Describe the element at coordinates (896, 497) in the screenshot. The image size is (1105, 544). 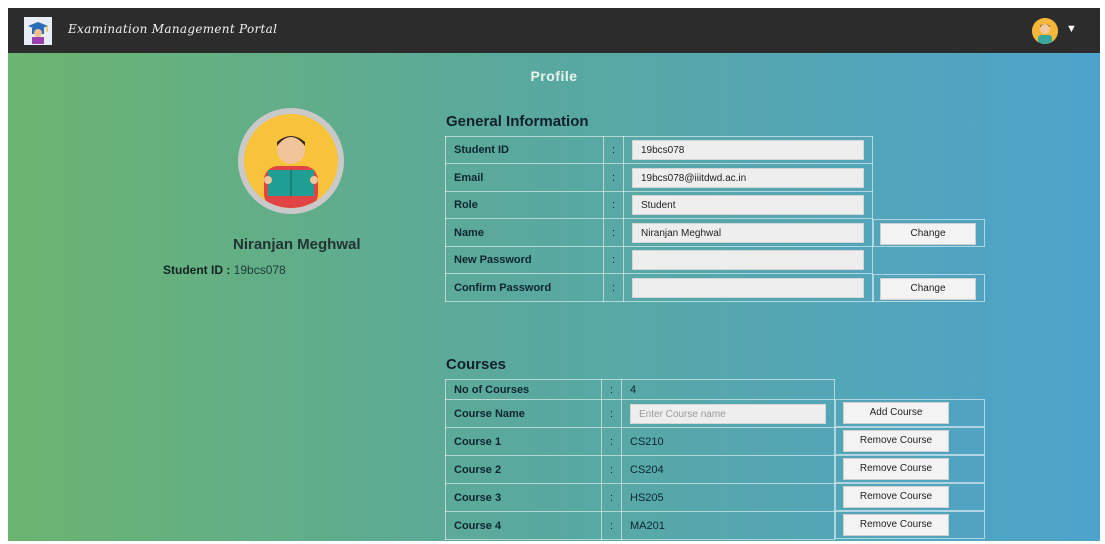
I see `remove-course-3-button: Remove Course` at that location.